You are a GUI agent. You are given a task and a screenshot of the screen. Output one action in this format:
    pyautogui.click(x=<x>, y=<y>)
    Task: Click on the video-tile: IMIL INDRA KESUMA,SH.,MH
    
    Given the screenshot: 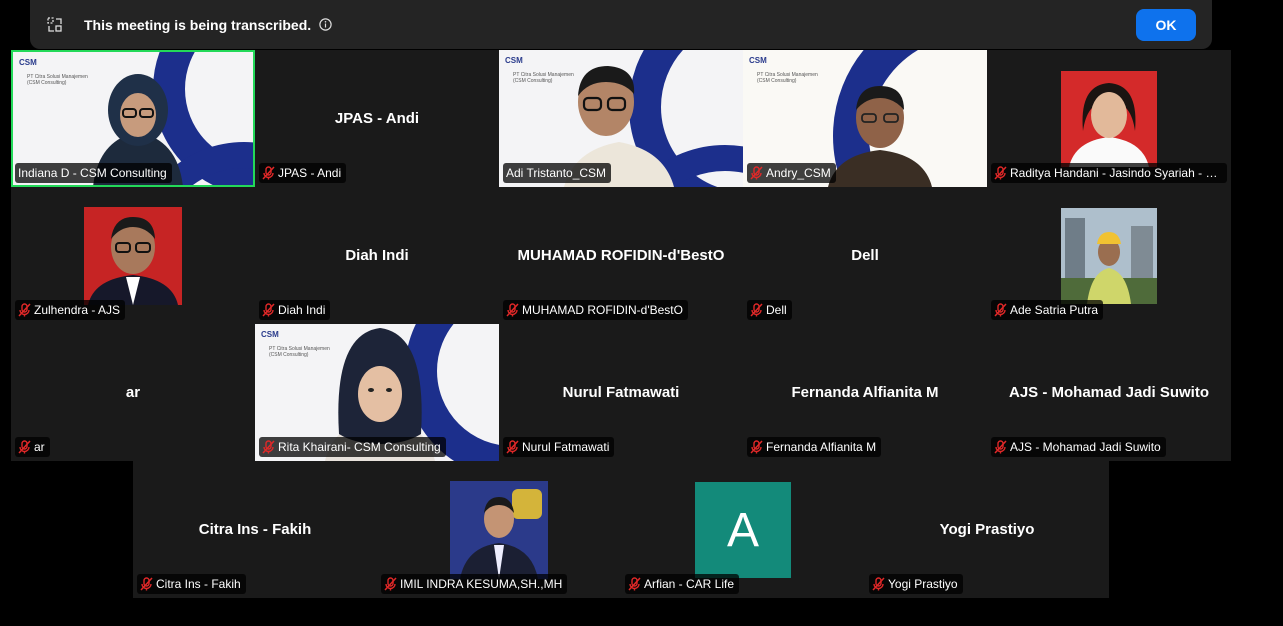 What is the action you would take?
    pyautogui.click(x=499, y=529)
    